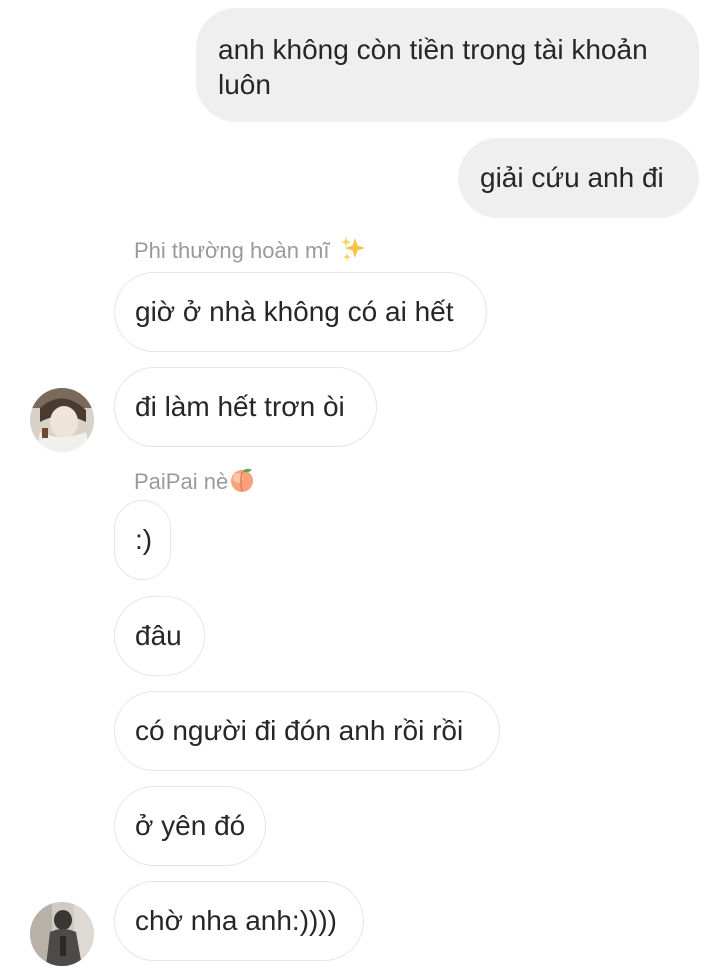  I want to click on incoming-message-bubble: có người đi đón anh rồi rồi, so click(307, 731).